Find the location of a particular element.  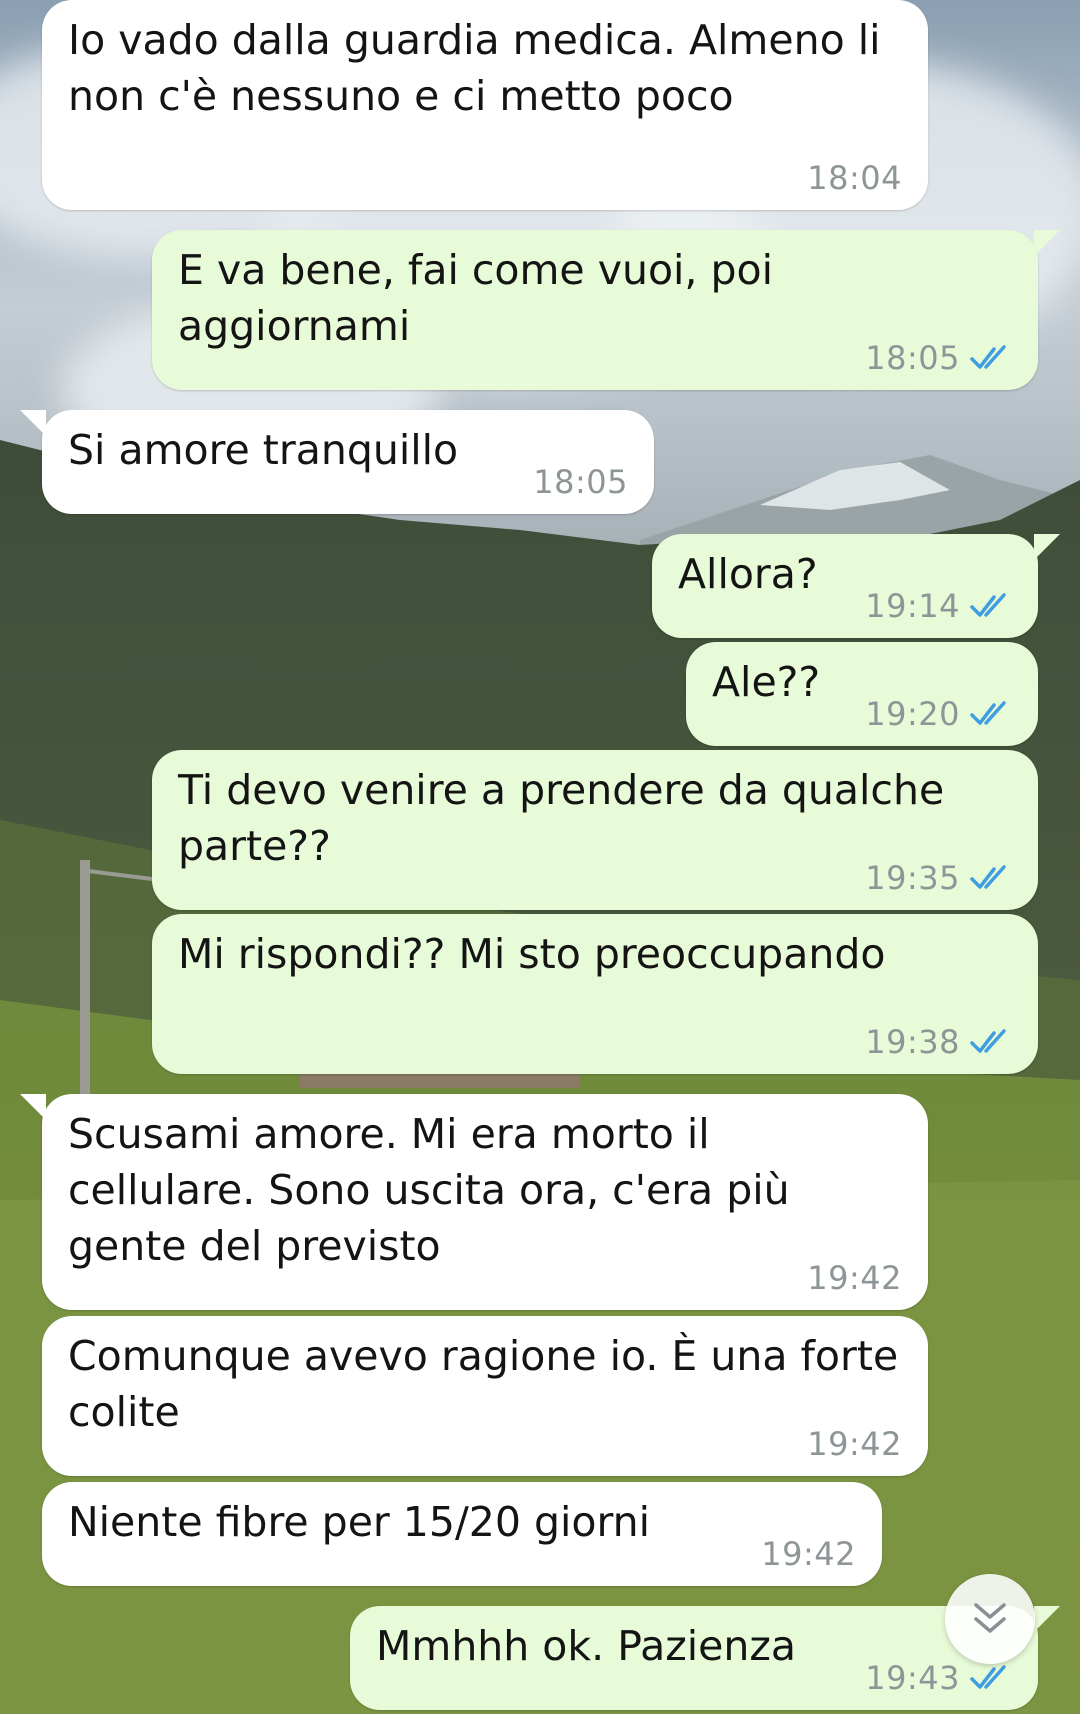

message-bubble-incoming: Niente fibre per 15/20 giorni 19:42 is located at coordinates (462, 1534).